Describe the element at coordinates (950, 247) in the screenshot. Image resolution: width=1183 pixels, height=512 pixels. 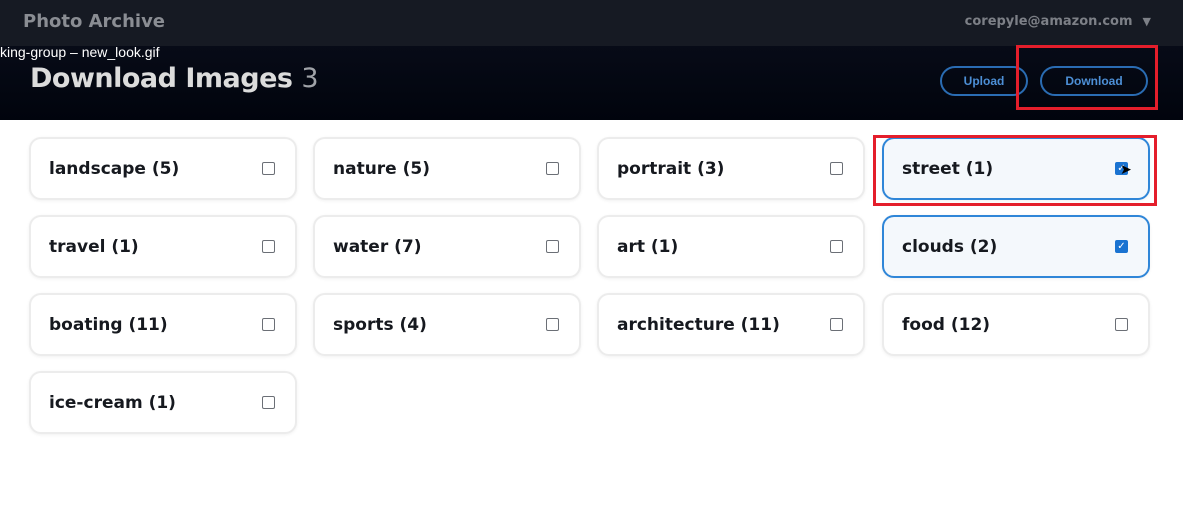
I see `tag-label: clouds (2)` at that location.